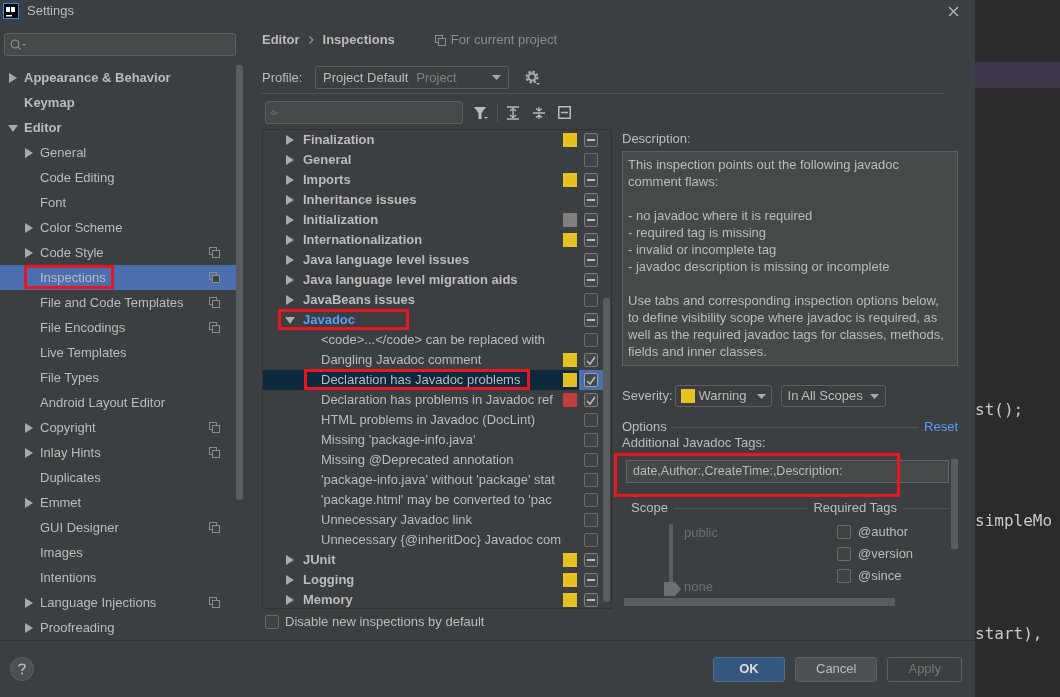 Image resolution: width=1060 pixels, height=697 pixels. What do you see at coordinates (433, 520) in the screenshot?
I see `inspection-row: Unnecessary Javadoc link` at bounding box center [433, 520].